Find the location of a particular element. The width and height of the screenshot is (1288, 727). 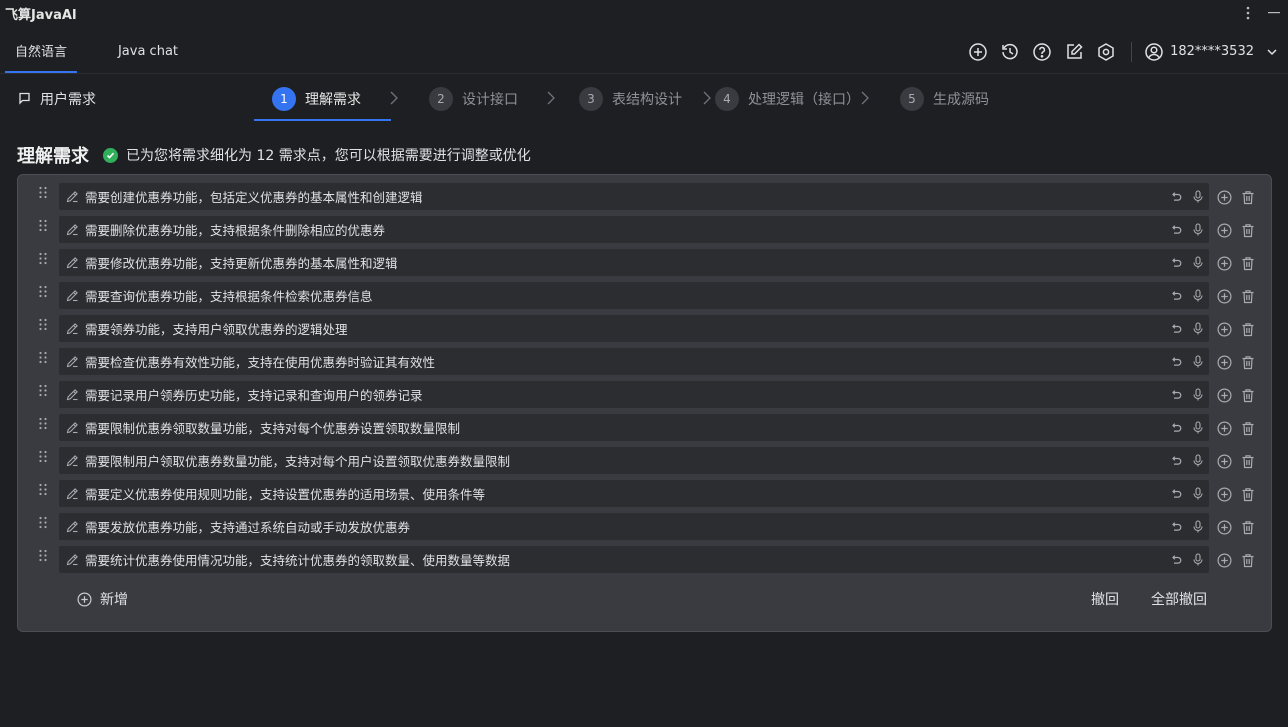

undo-all-button: 全部撤回 is located at coordinates (1179, 599).